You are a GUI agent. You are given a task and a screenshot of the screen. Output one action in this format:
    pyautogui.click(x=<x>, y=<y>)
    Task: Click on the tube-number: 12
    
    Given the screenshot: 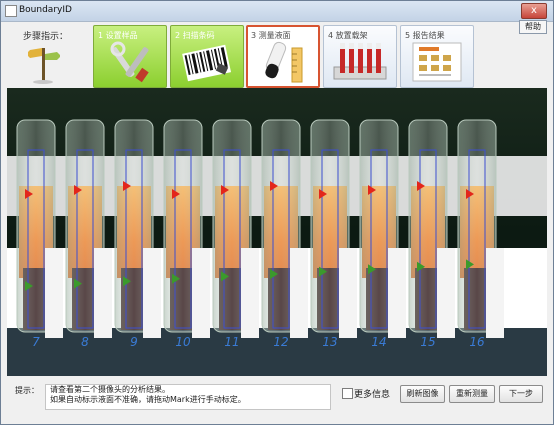 What is the action you would take?
    pyautogui.click(x=280, y=342)
    